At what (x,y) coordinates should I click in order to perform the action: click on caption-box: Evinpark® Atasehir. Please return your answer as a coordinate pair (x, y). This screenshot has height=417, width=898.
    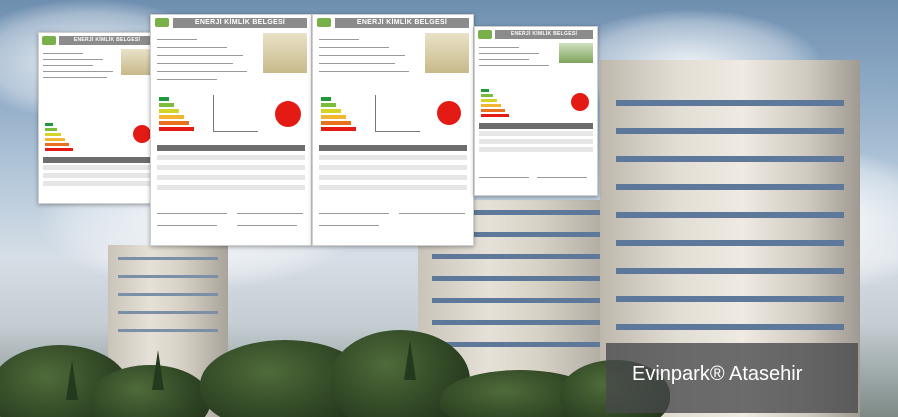
    Looking at the image, I should click on (732, 378).